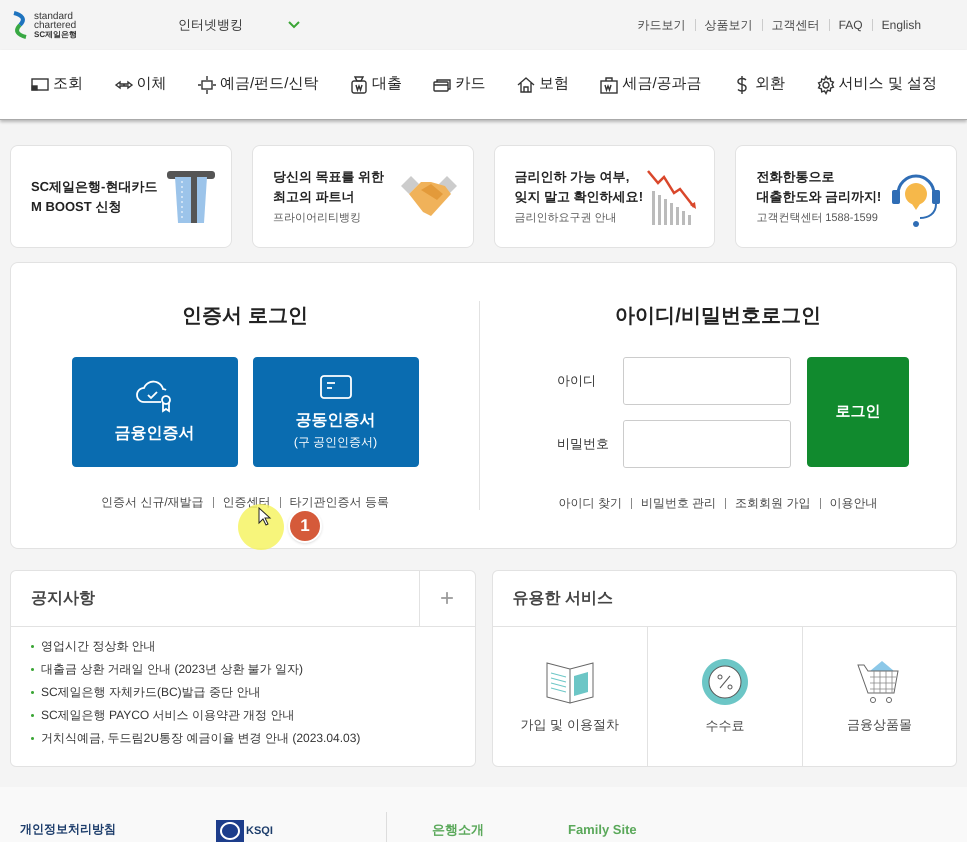 The height and width of the screenshot is (842, 967). Describe the element at coordinates (207, 84) in the screenshot. I see `box-arrows-icon` at that location.